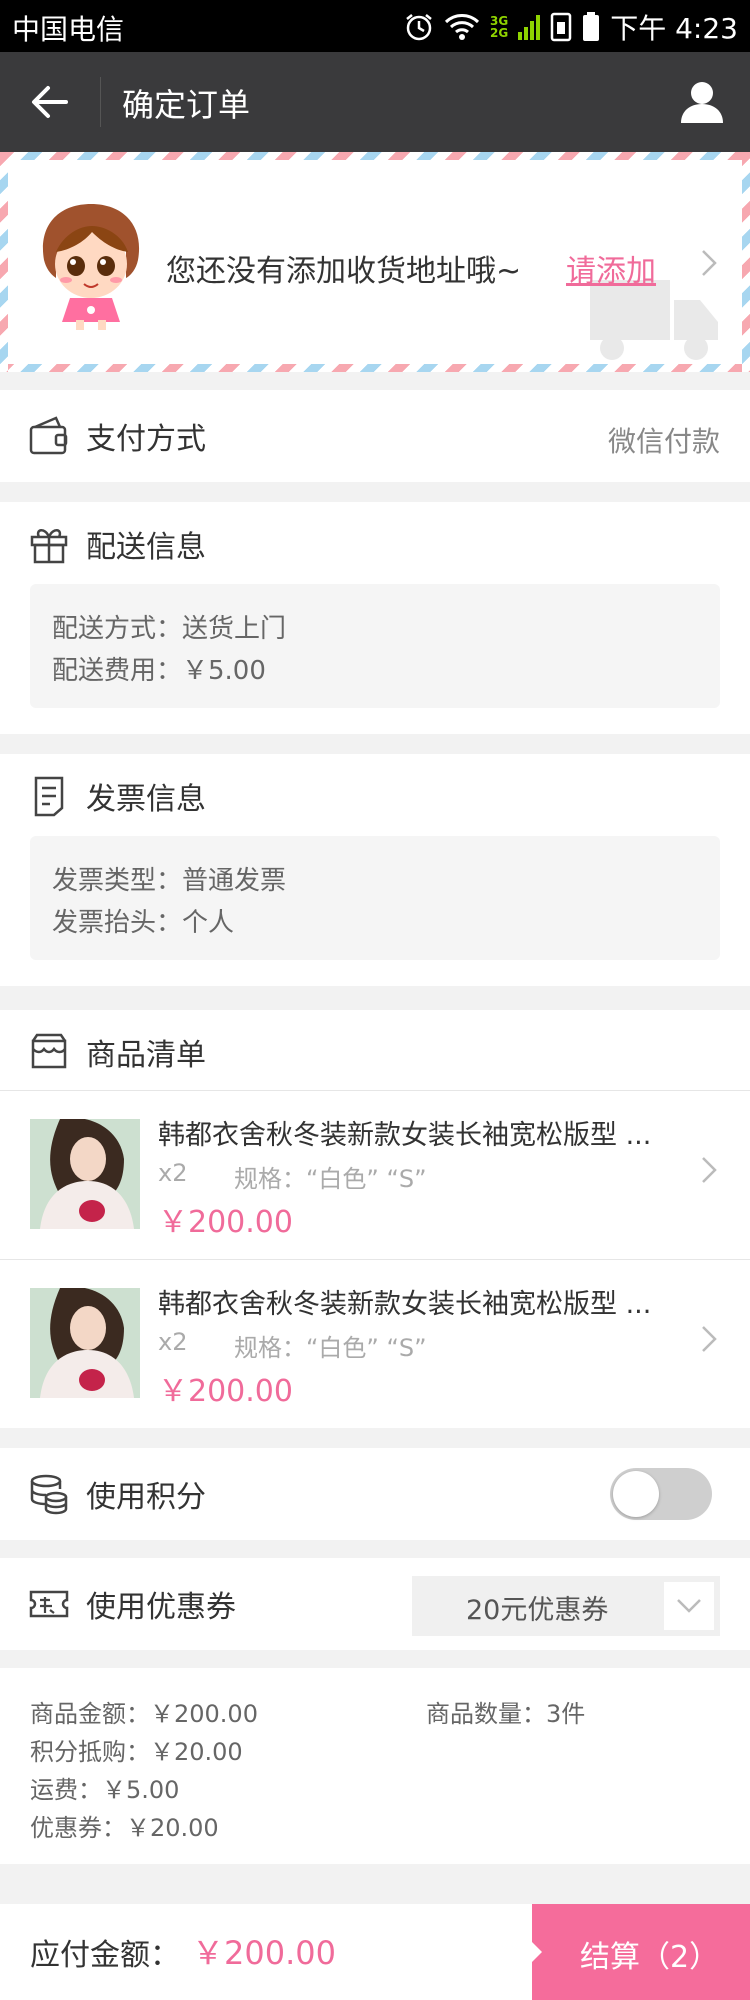 The width and height of the screenshot is (750, 2000). Describe the element at coordinates (506, 1714) in the screenshot. I see `goods-count: 商品数量：3件` at that location.